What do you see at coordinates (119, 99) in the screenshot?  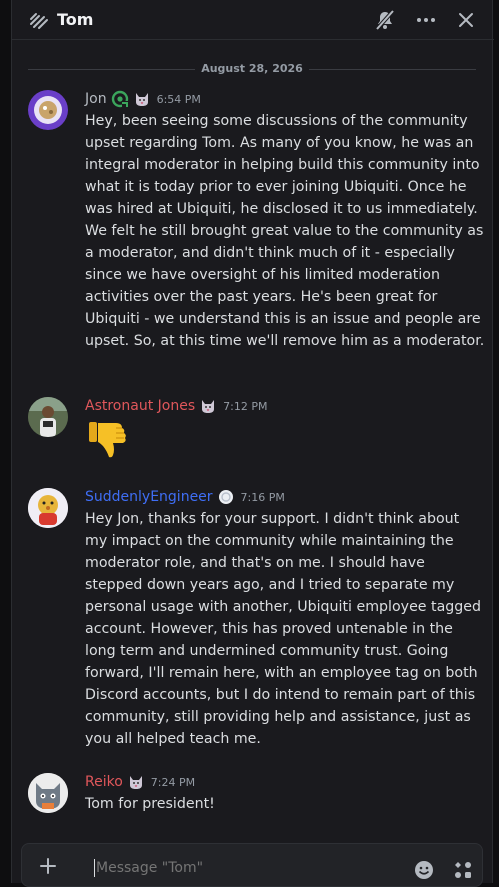 I see `app-logo-badge-icon` at bounding box center [119, 99].